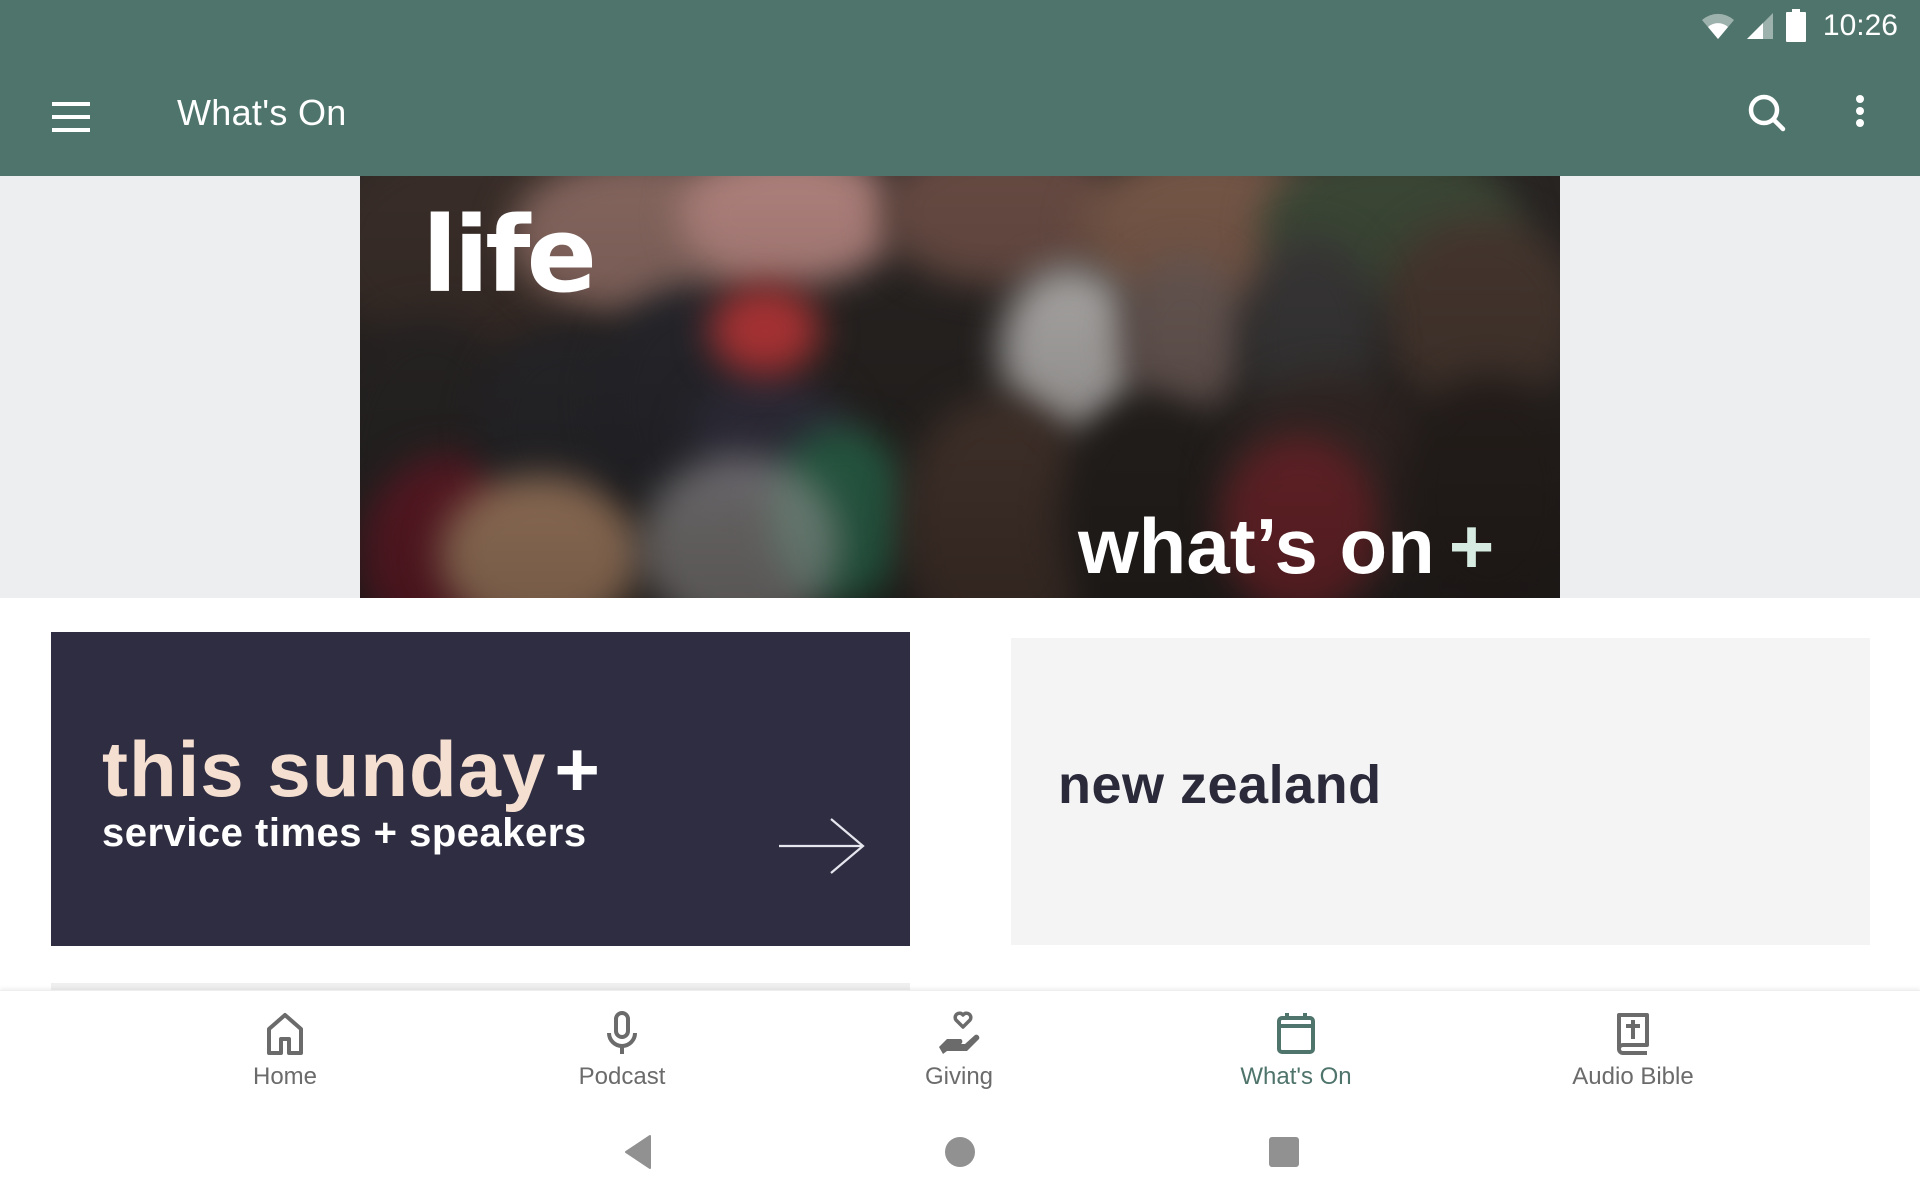 The image size is (1920, 1200). Describe the element at coordinates (285, 1076) in the screenshot. I see `nav-label-home: Home` at that location.